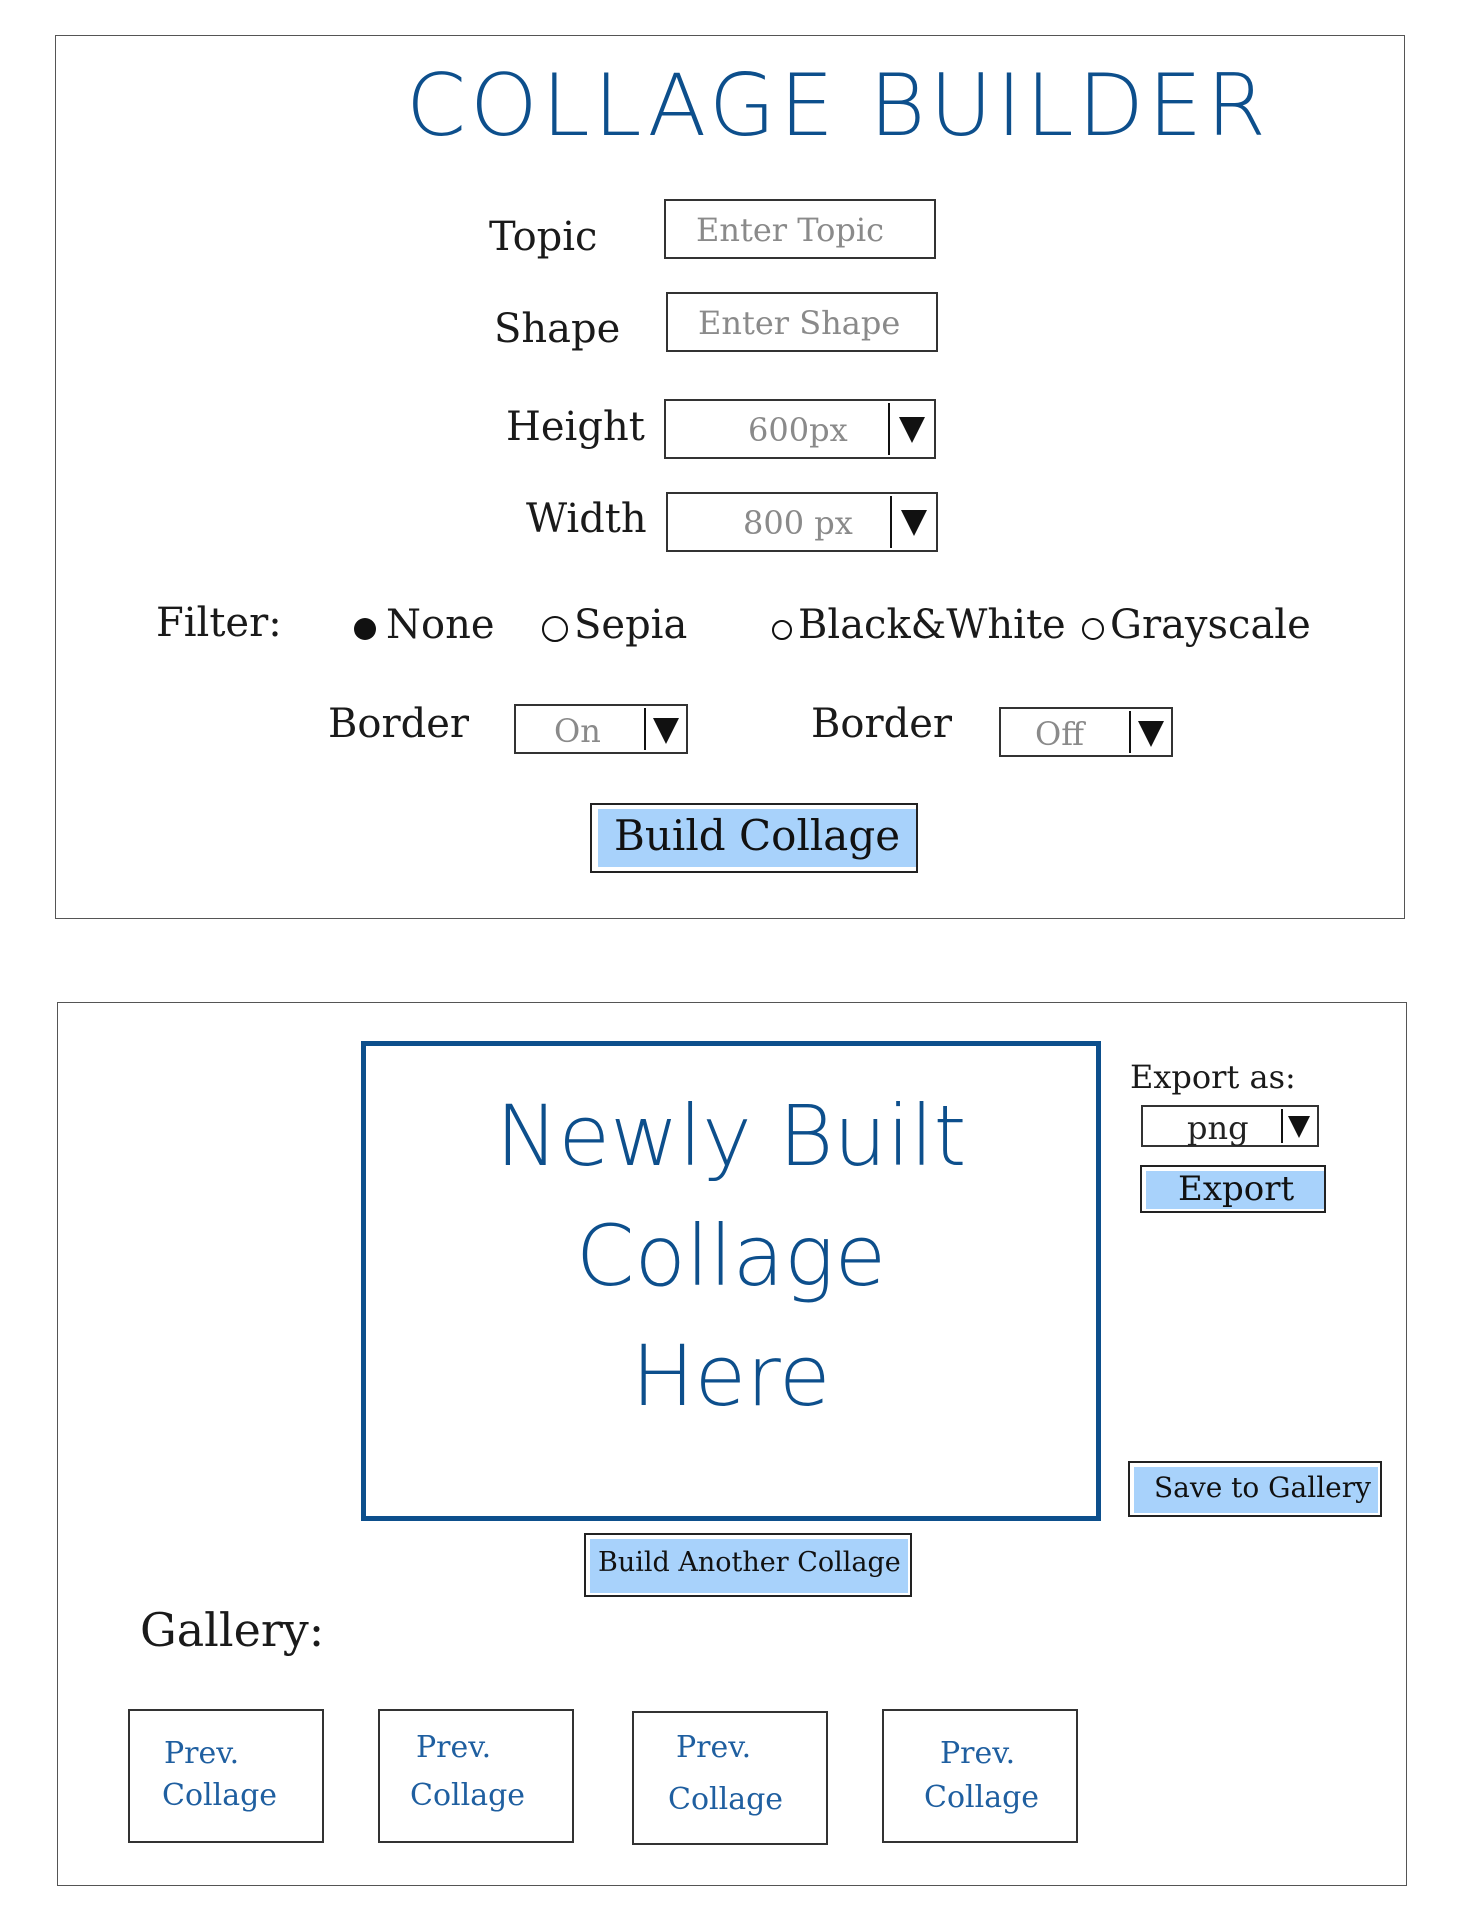 The image size is (1467, 1920). I want to click on height-label: Height, so click(575, 427).